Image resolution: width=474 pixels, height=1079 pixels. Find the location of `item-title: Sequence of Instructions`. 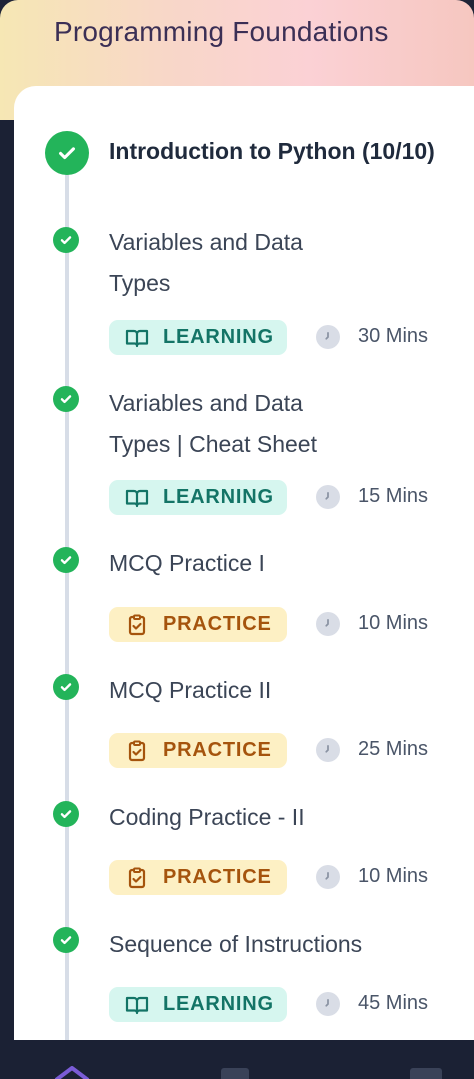

item-title: Sequence of Instructions is located at coordinates (279, 944).